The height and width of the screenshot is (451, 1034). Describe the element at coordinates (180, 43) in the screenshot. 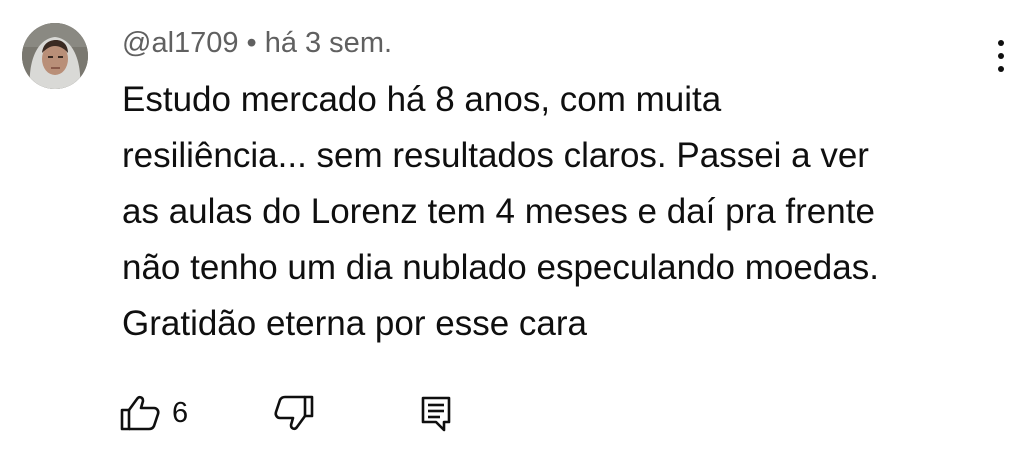

I see `author-name: @al1709` at that location.